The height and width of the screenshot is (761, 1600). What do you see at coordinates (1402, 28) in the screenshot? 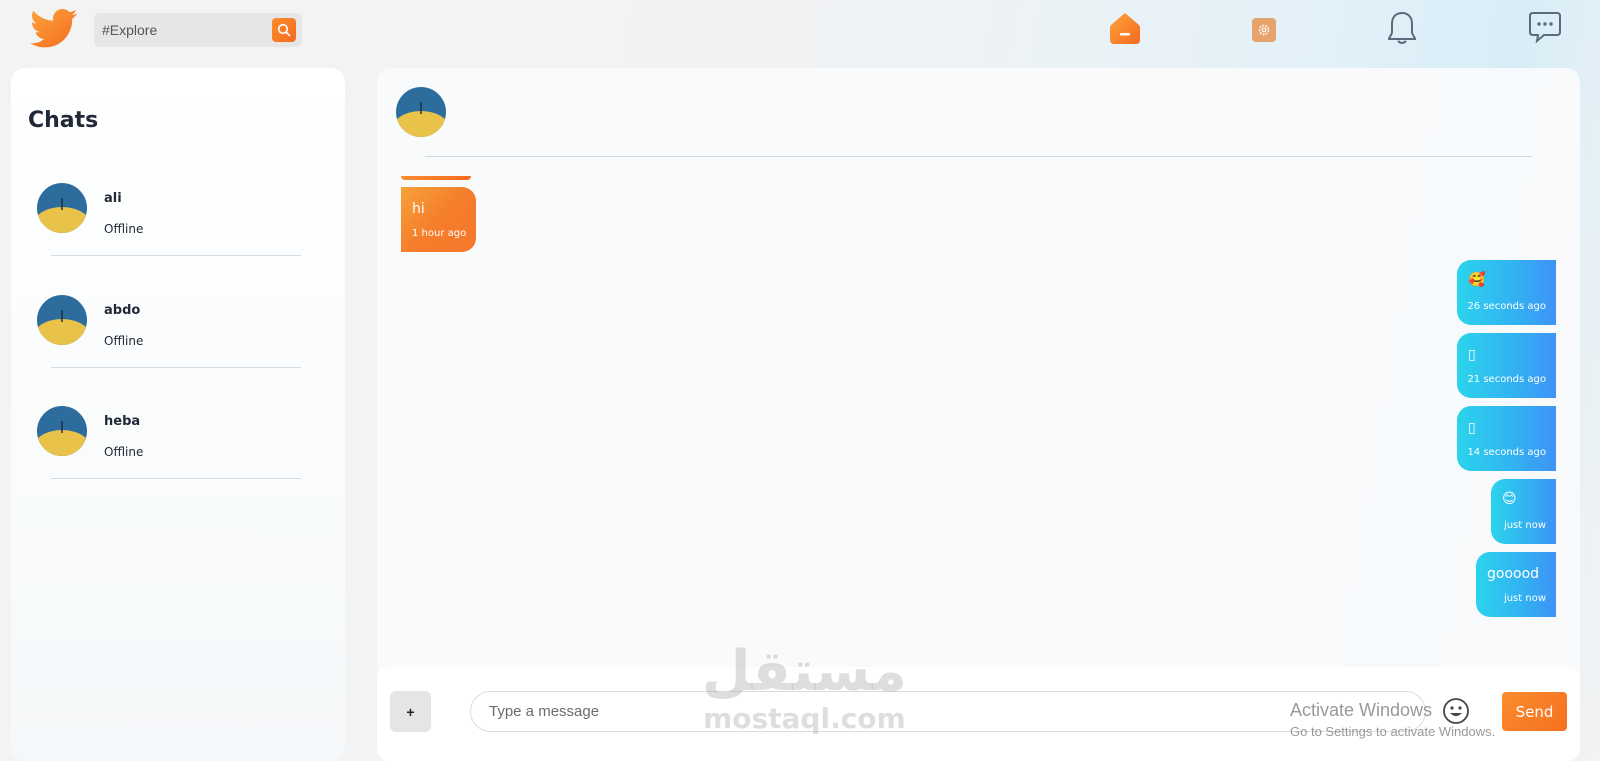
I see `bell-icon` at bounding box center [1402, 28].